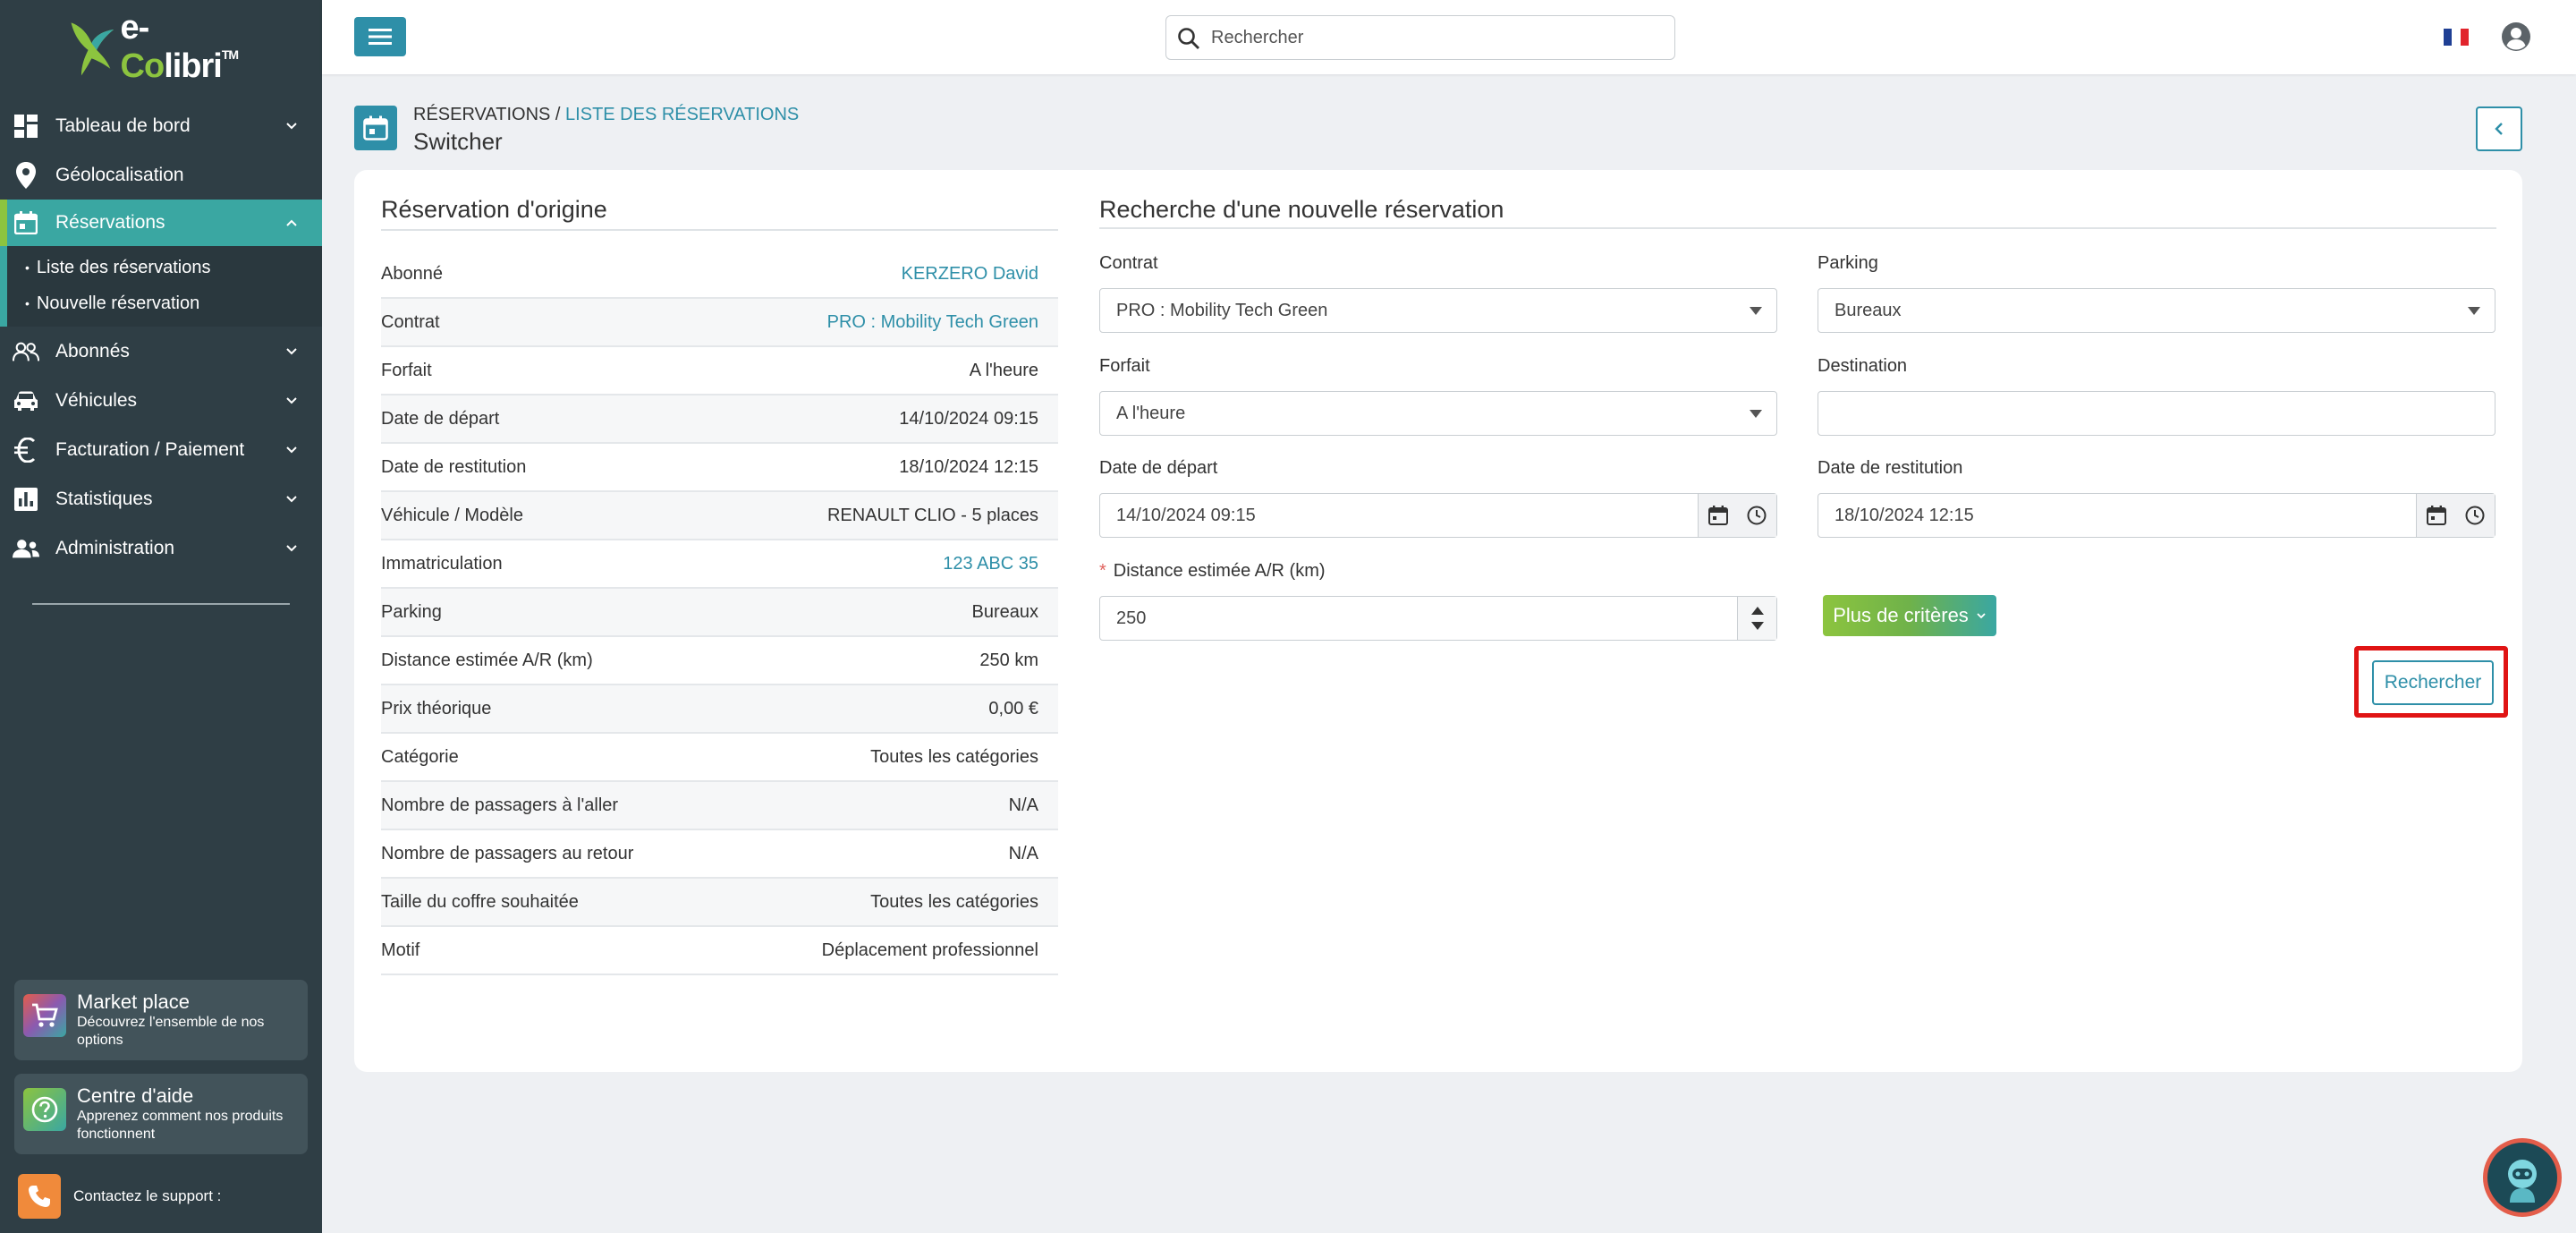 Image resolution: width=2576 pixels, height=1233 pixels. I want to click on promo-title: Centre d'aide, so click(135, 1095).